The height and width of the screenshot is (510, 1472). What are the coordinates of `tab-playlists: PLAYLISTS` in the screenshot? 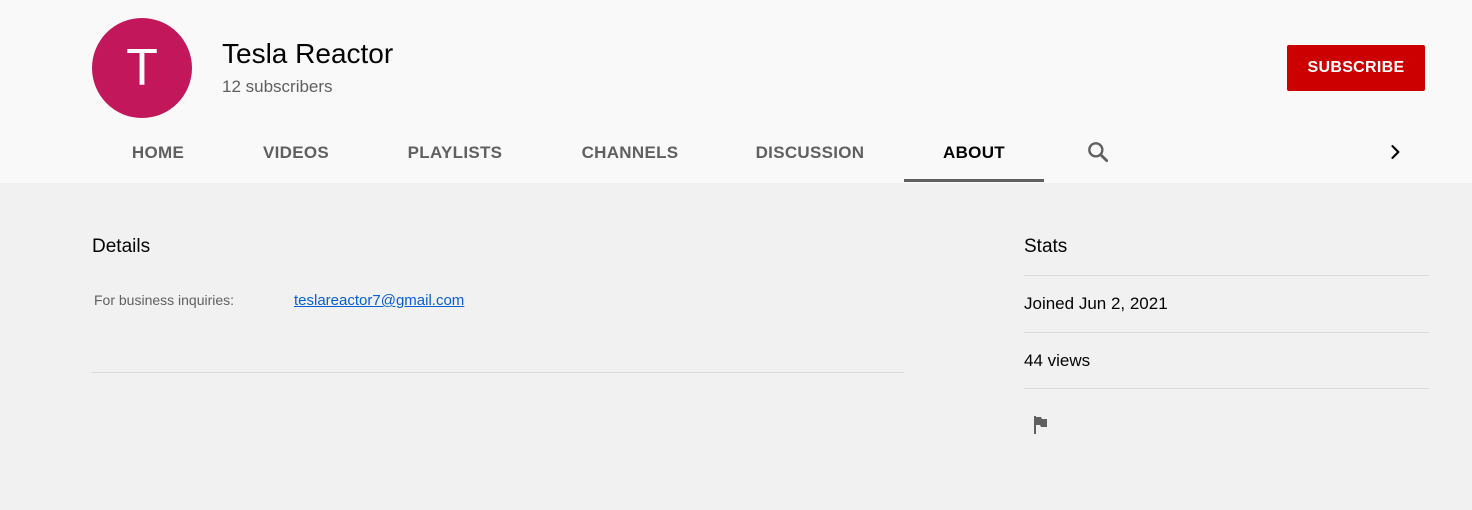 It's located at (455, 153).